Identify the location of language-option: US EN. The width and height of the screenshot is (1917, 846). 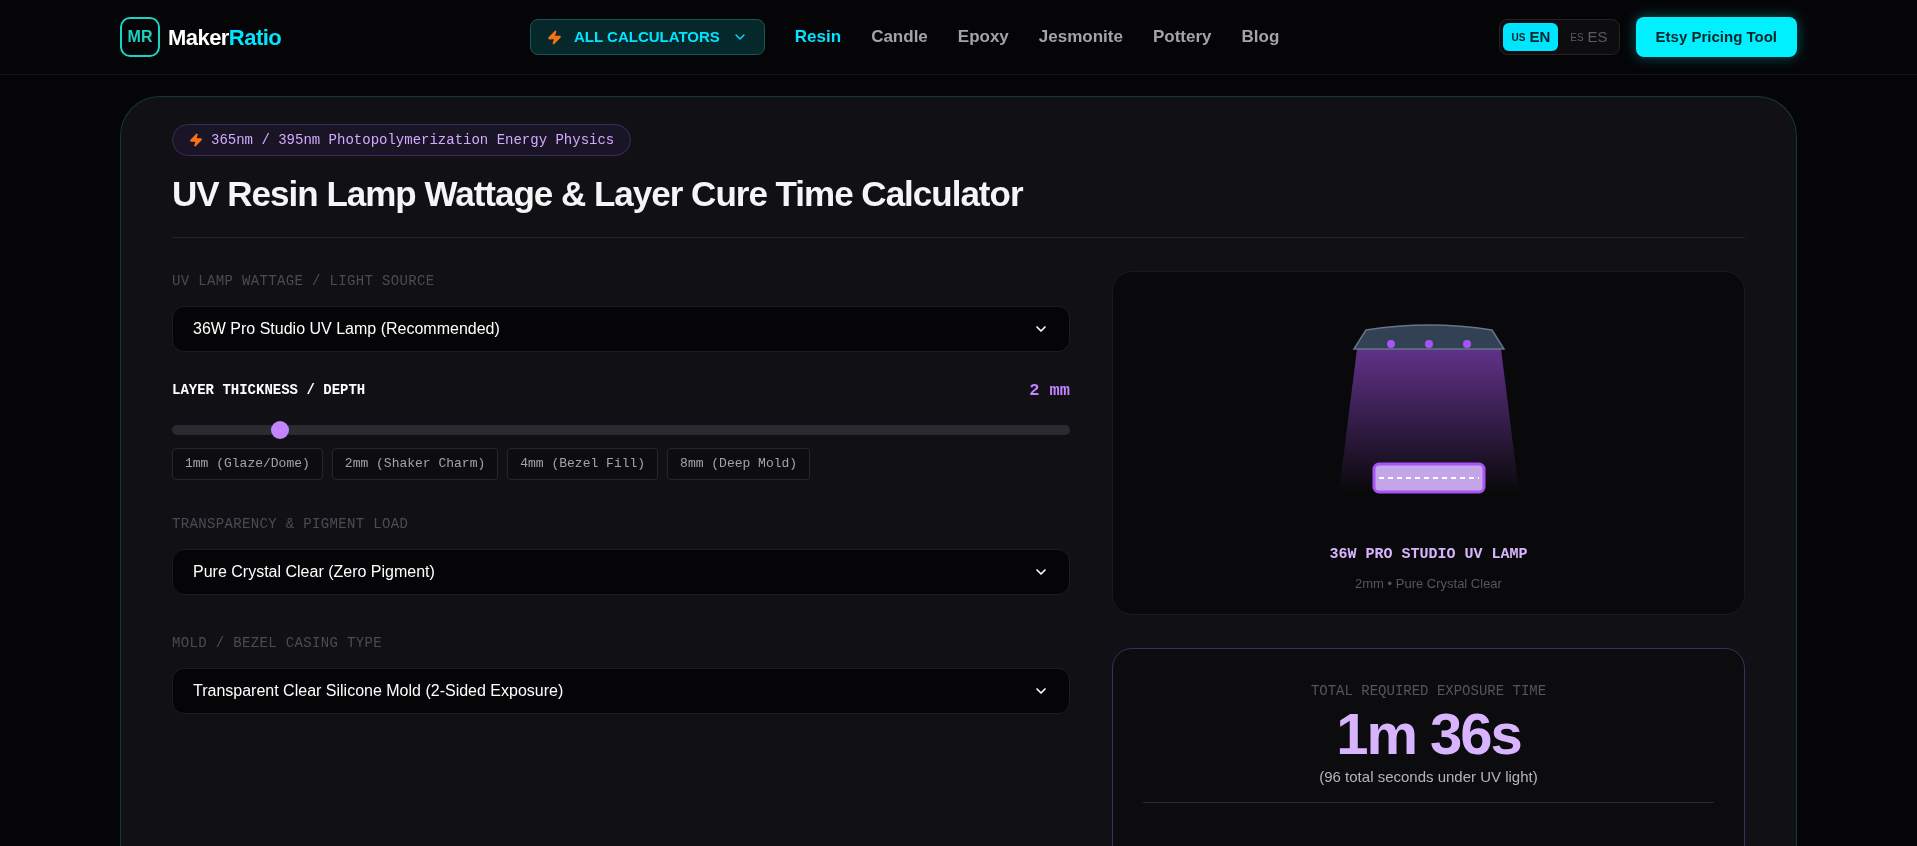
(1531, 37).